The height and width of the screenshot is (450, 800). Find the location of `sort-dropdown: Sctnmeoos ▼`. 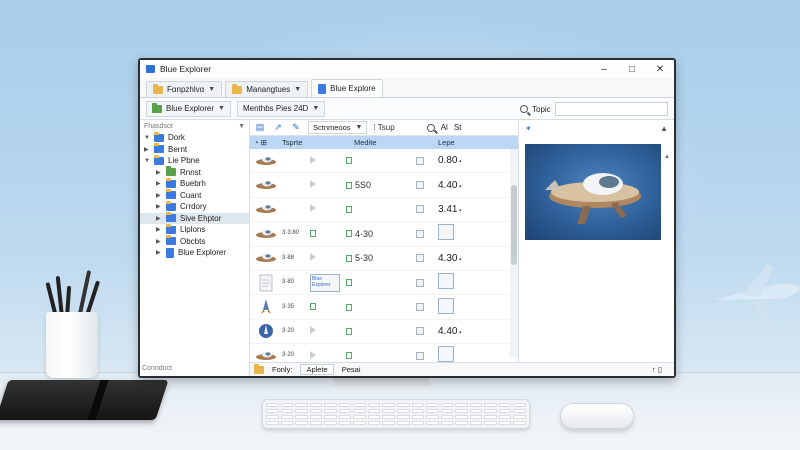

sort-dropdown: Sctnmeoos ▼ is located at coordinates (338, 127).